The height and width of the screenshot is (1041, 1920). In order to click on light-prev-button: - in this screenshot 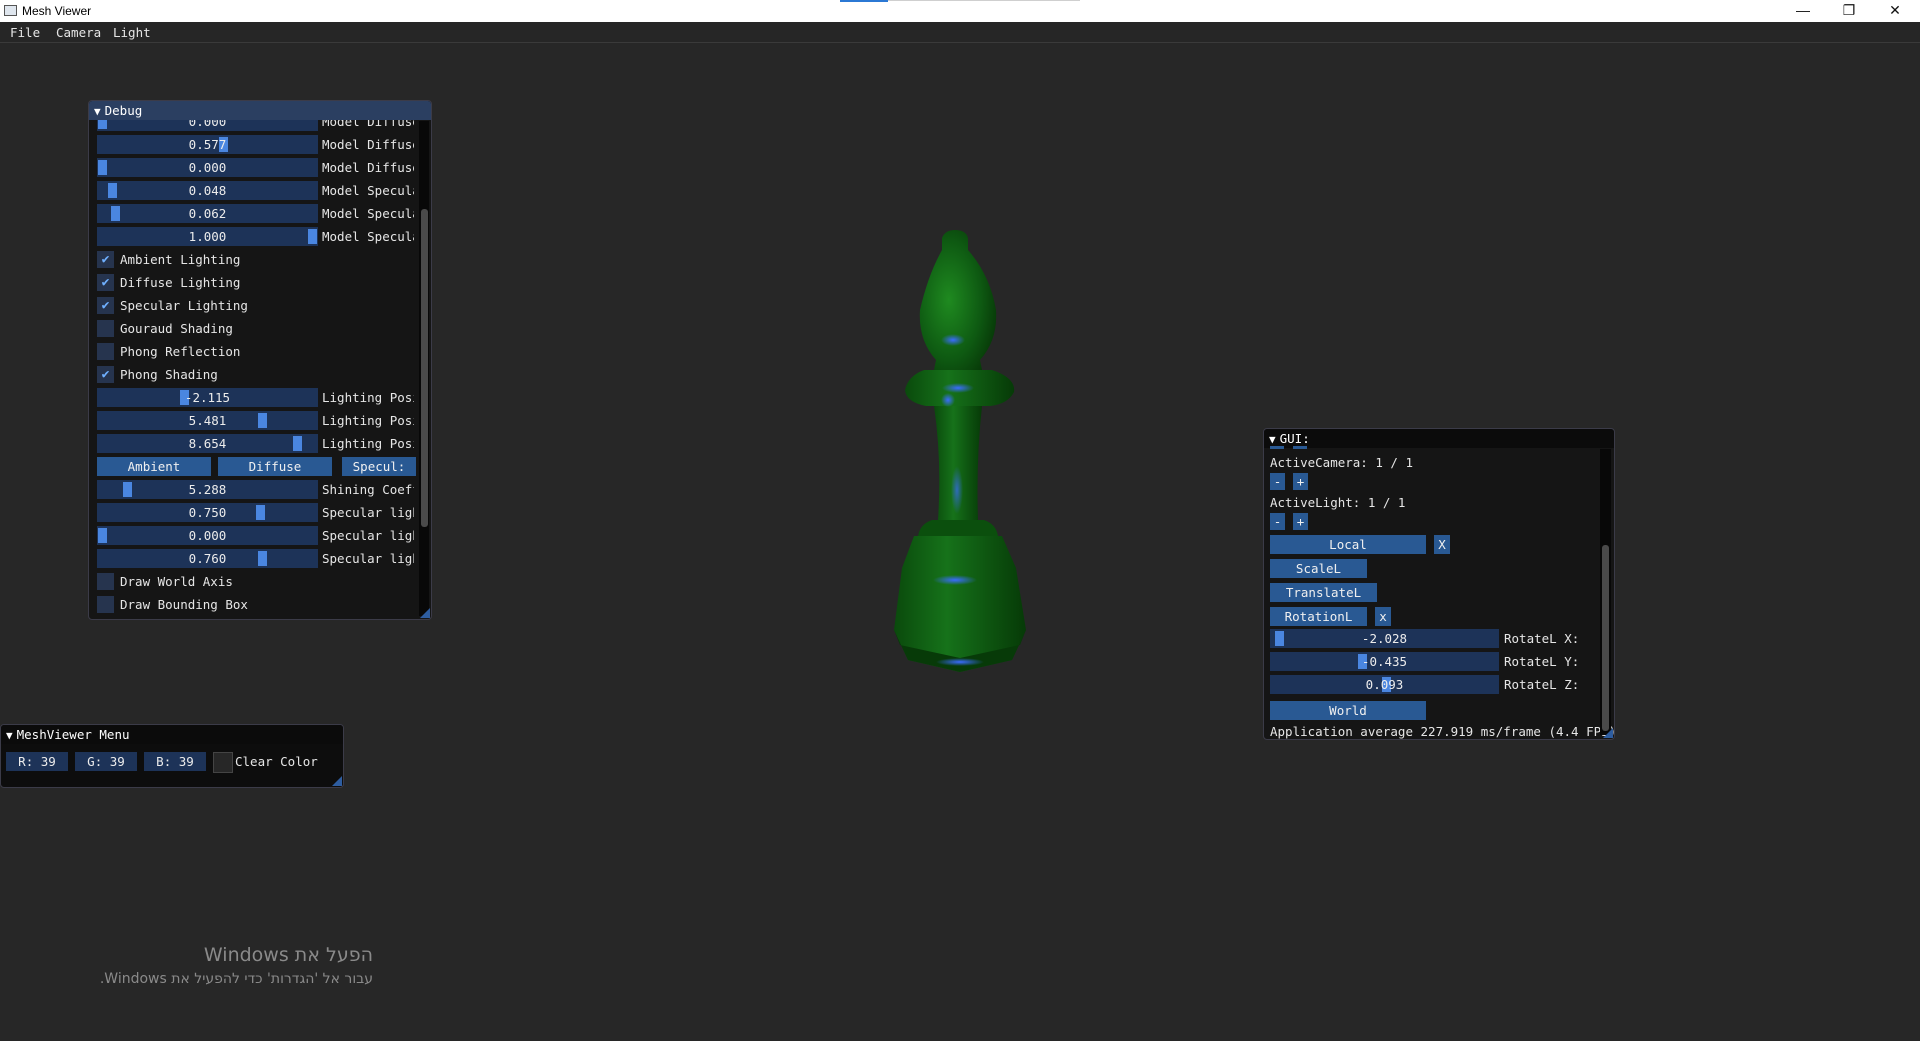, I will do `click(1277, 521)`.